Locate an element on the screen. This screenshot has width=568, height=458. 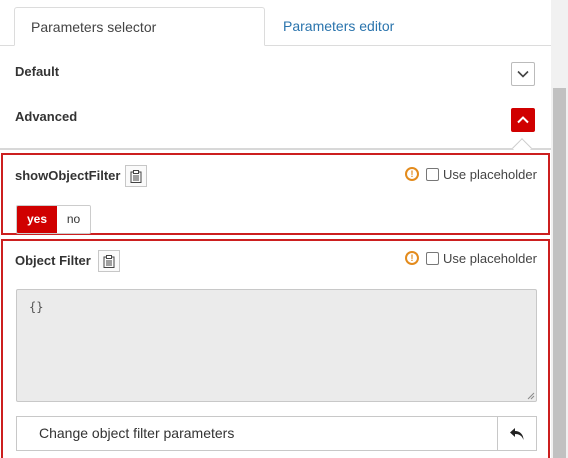
yes-no-toggle: yes no is located at coordinates (53, 219).